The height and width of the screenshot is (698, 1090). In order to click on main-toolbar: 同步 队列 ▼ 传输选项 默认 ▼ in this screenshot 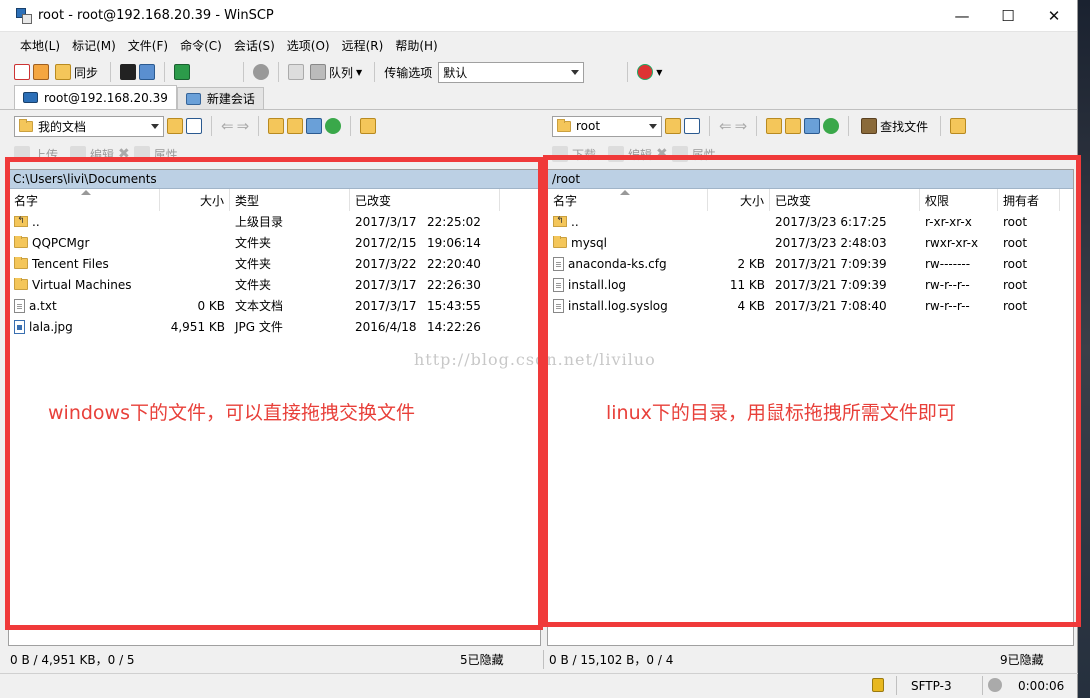, I will do `click(538, 72)`.